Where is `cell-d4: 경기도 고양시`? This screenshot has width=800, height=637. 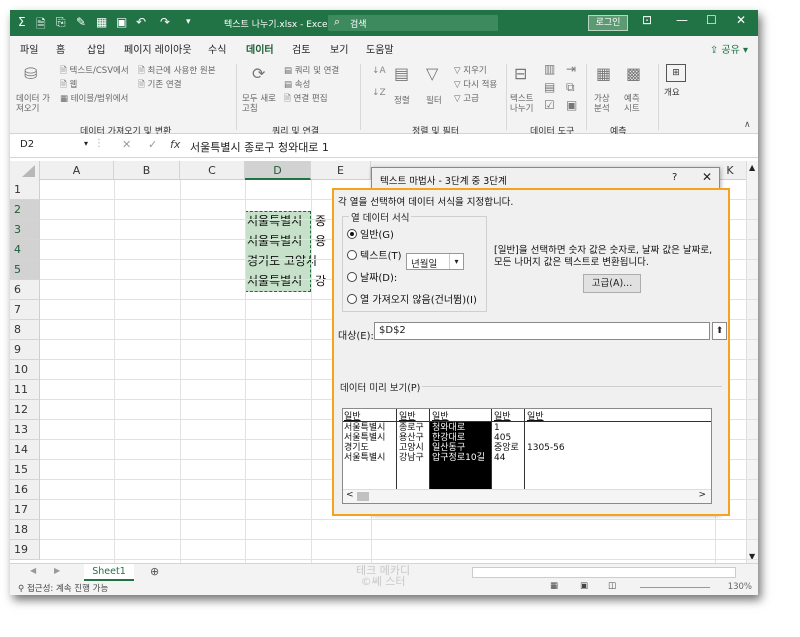
cell-d4: 경기도 고양시 is located at coordinates (282, 260).